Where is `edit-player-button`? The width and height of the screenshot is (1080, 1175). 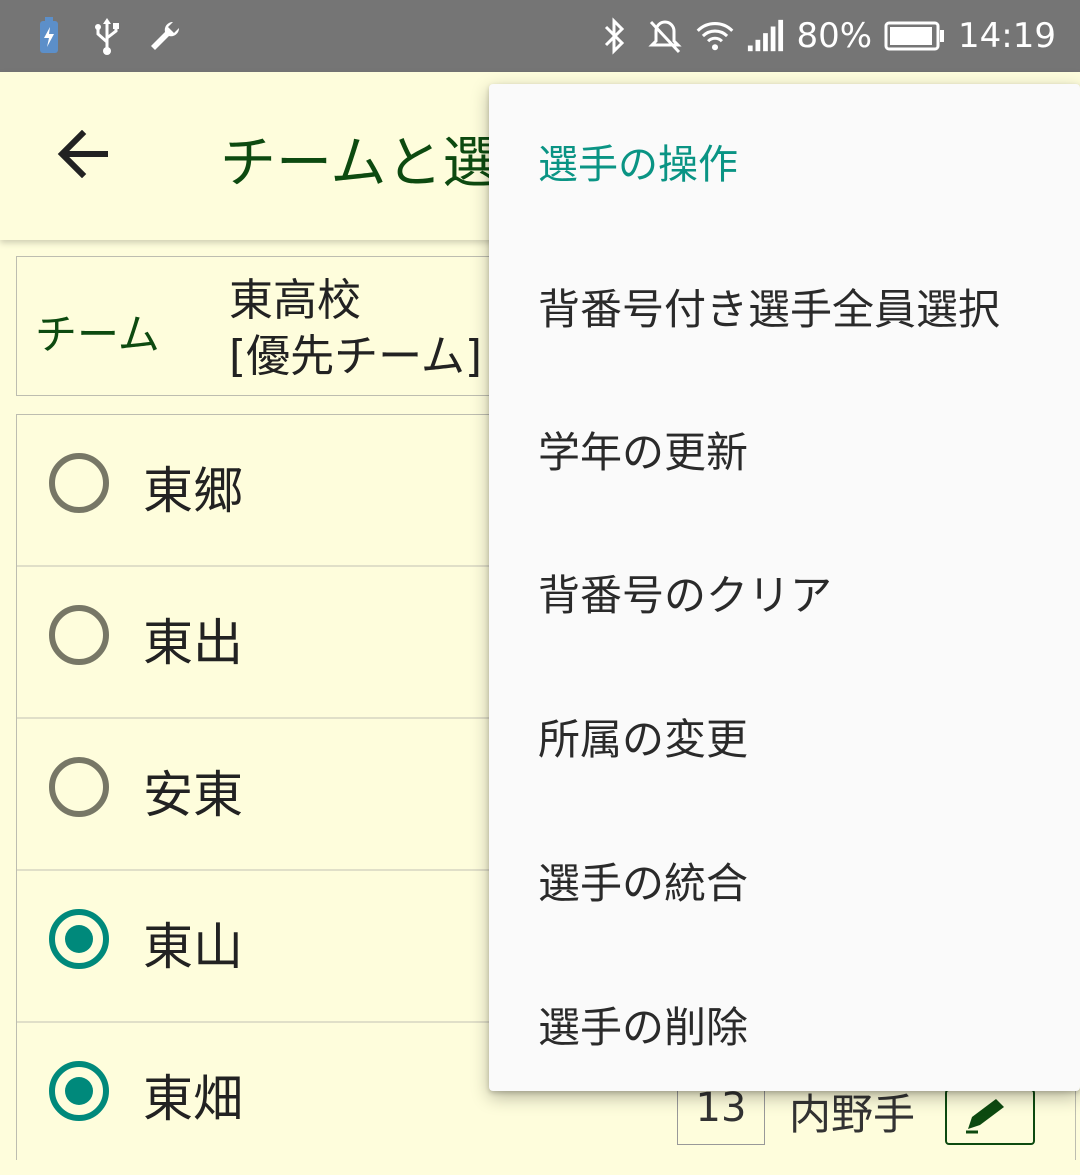
edit-player-button is located at coordinates (990, 1117).